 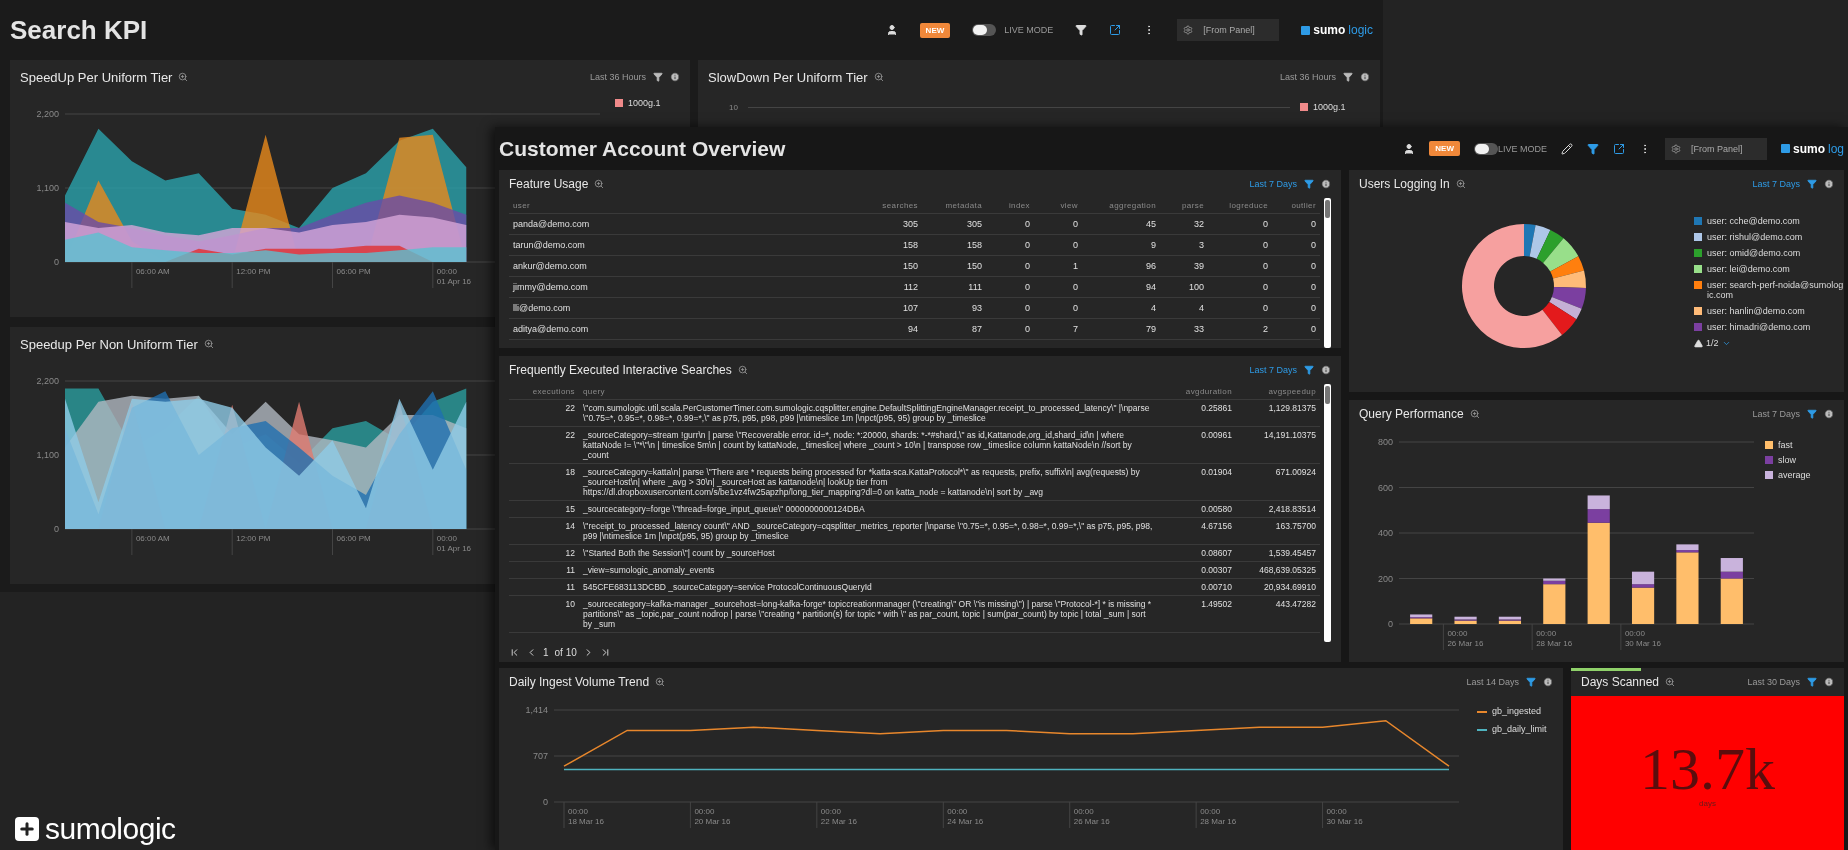 What do you see at coordinates (1184, 266) in the screenshot?
I see `table-cell: 39` at bounding box center [1184, 266].